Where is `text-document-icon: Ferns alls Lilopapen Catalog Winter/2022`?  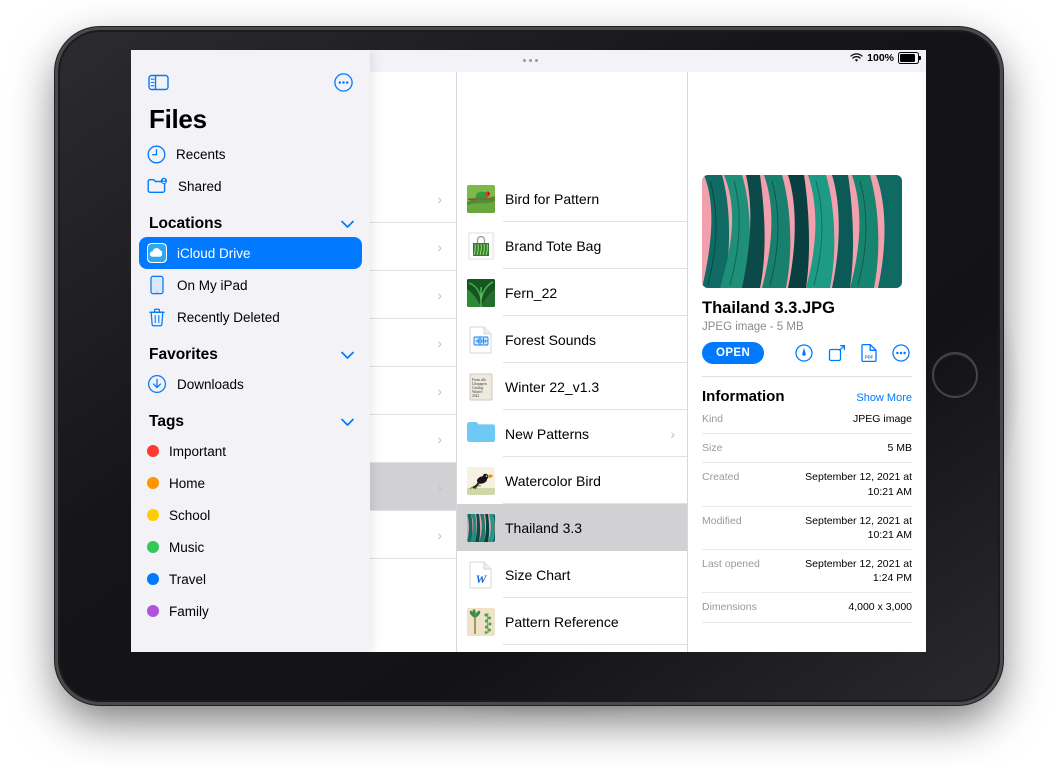
text-document-icon: Ferns alls Lilopapen Catalog Winter/2022 is located at coordinates (481, 386).